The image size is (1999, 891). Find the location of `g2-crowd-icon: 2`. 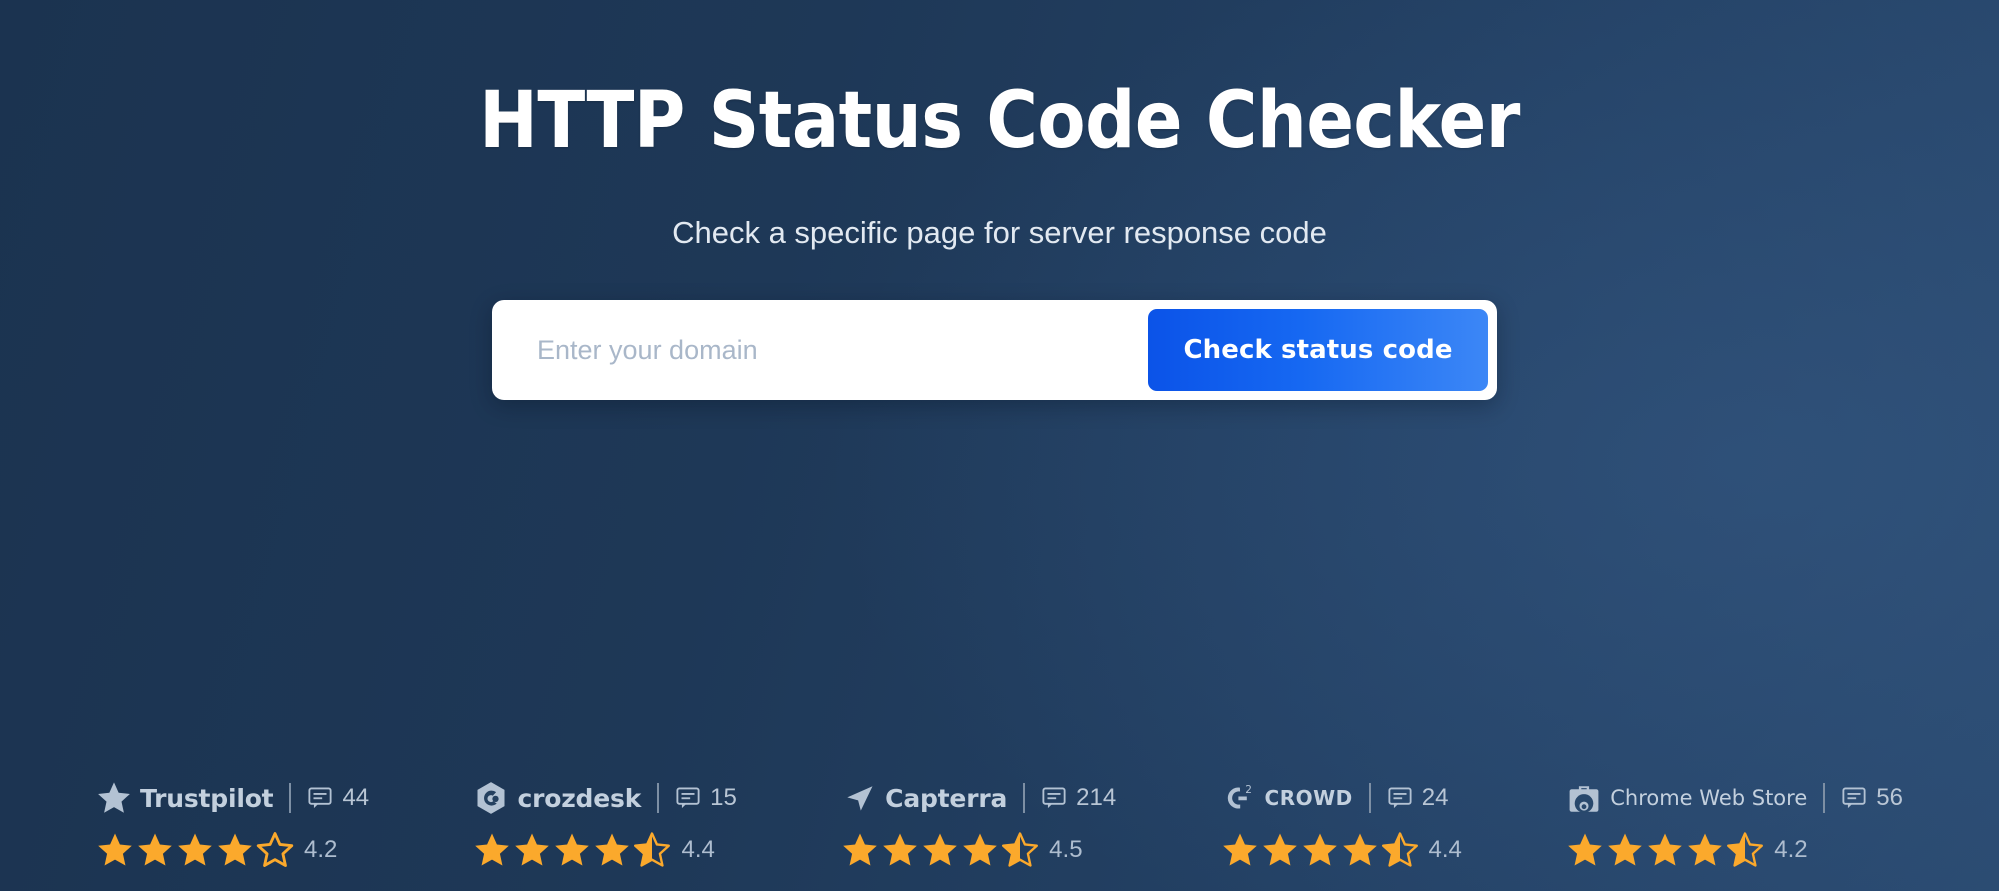

g2-crowd-icon: 2 is located at coordinates (1239, 796).